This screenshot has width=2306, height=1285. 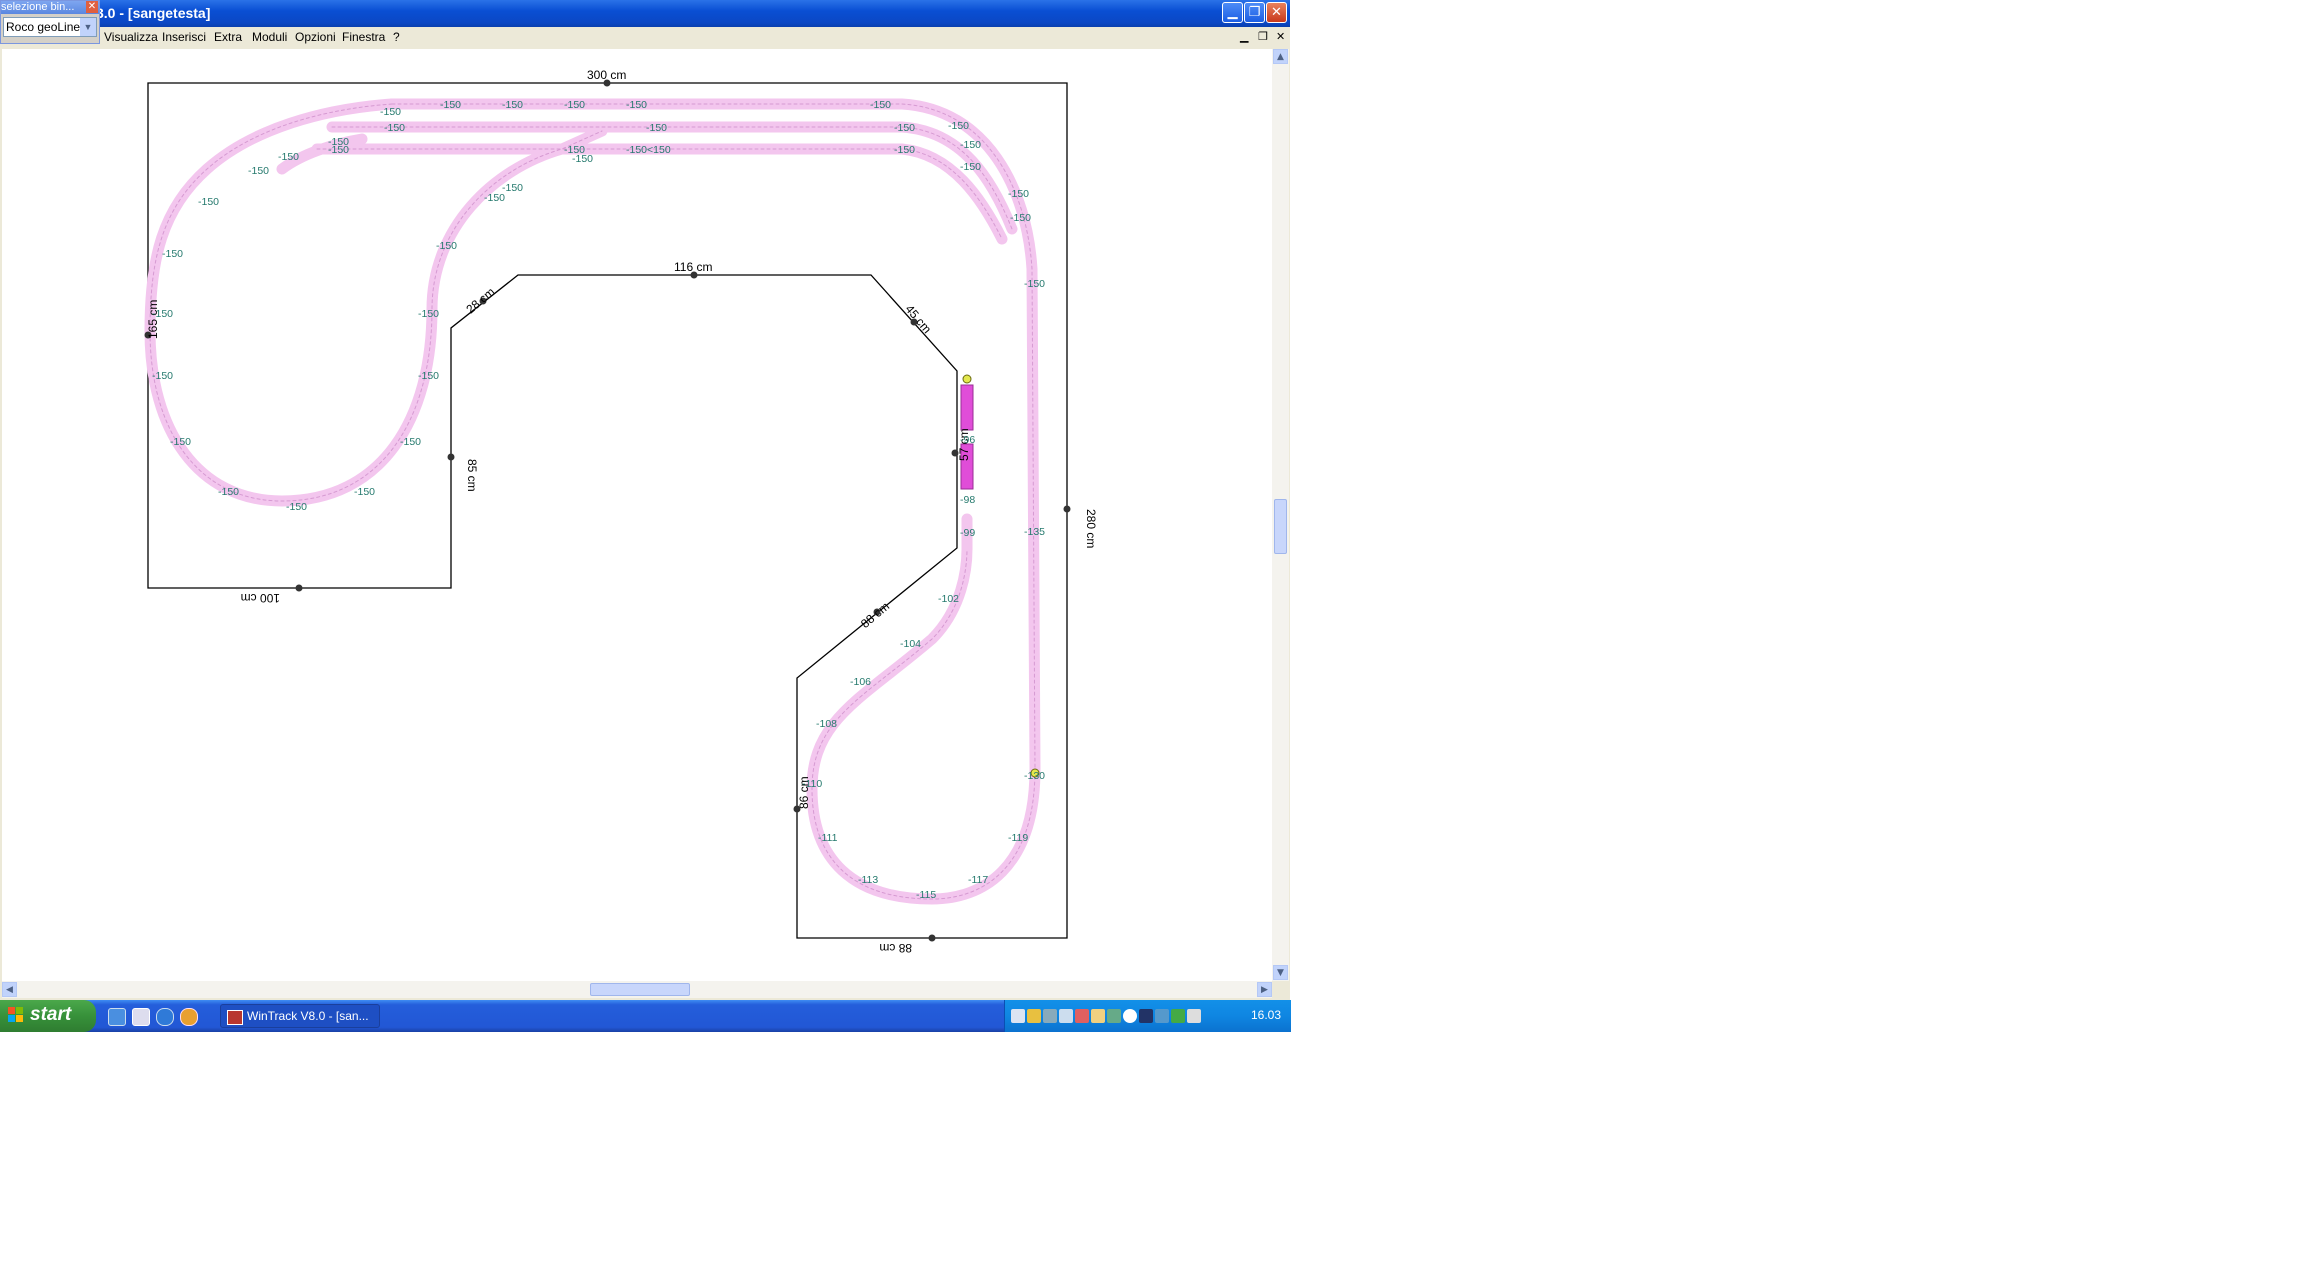 I want to click on menu-moduli: Moduli, so click(x=269, y=37).